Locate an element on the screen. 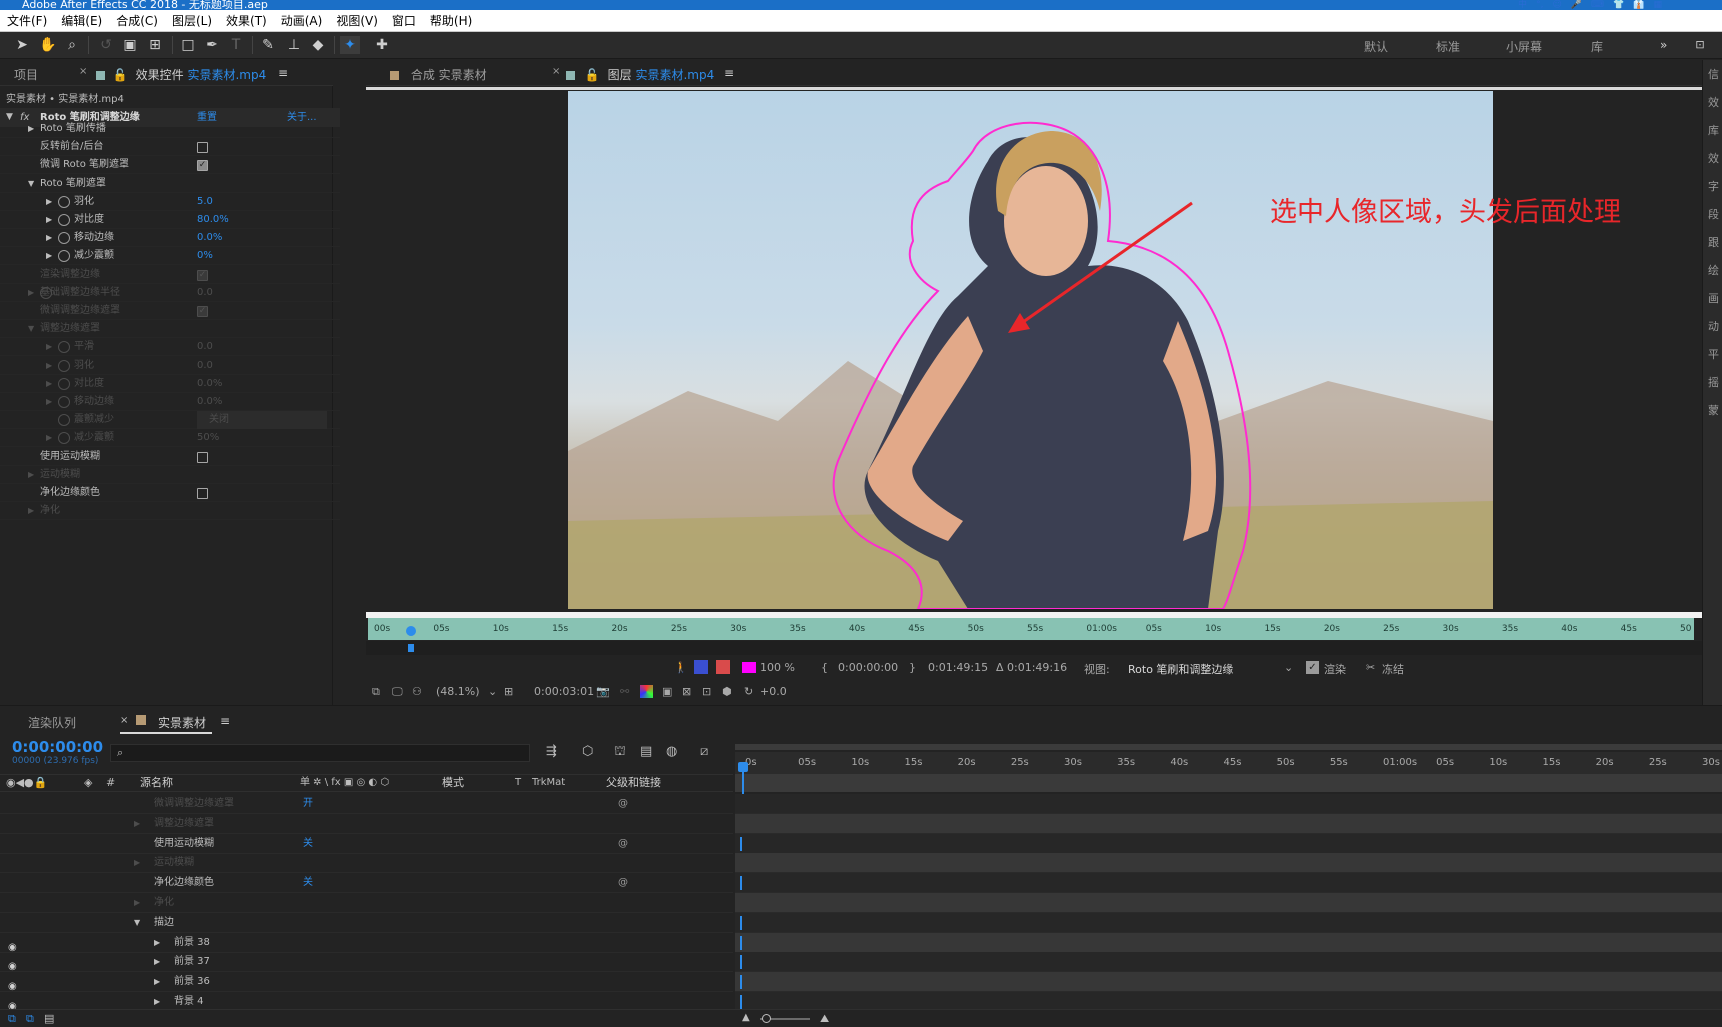 Image resolution: width=1722 pixels, height=1027 pixels. workspace-library: 库 is located at coordinates (1597, 46).